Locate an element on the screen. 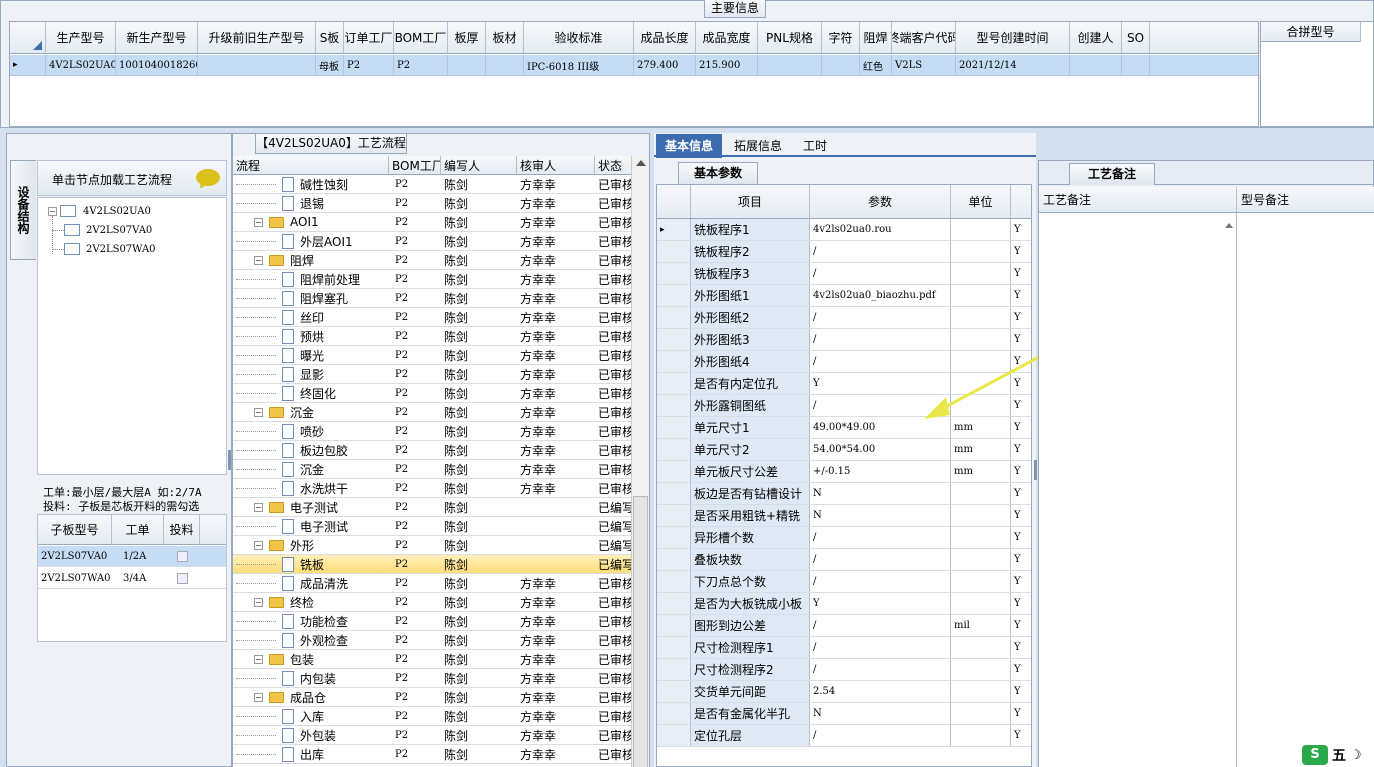 The image size is (1374, 767). flow-row: − 终检 P2 陈剑 方幸幸 已审核 is located at coordinates (433, 602).